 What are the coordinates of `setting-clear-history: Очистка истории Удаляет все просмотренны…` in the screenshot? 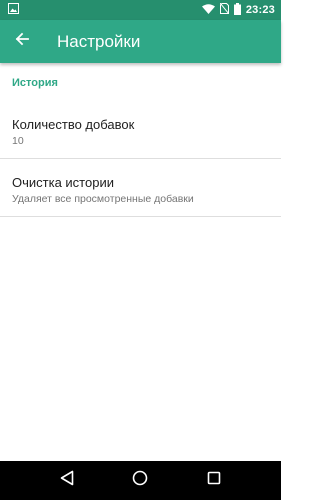 It's located at (140, 188).